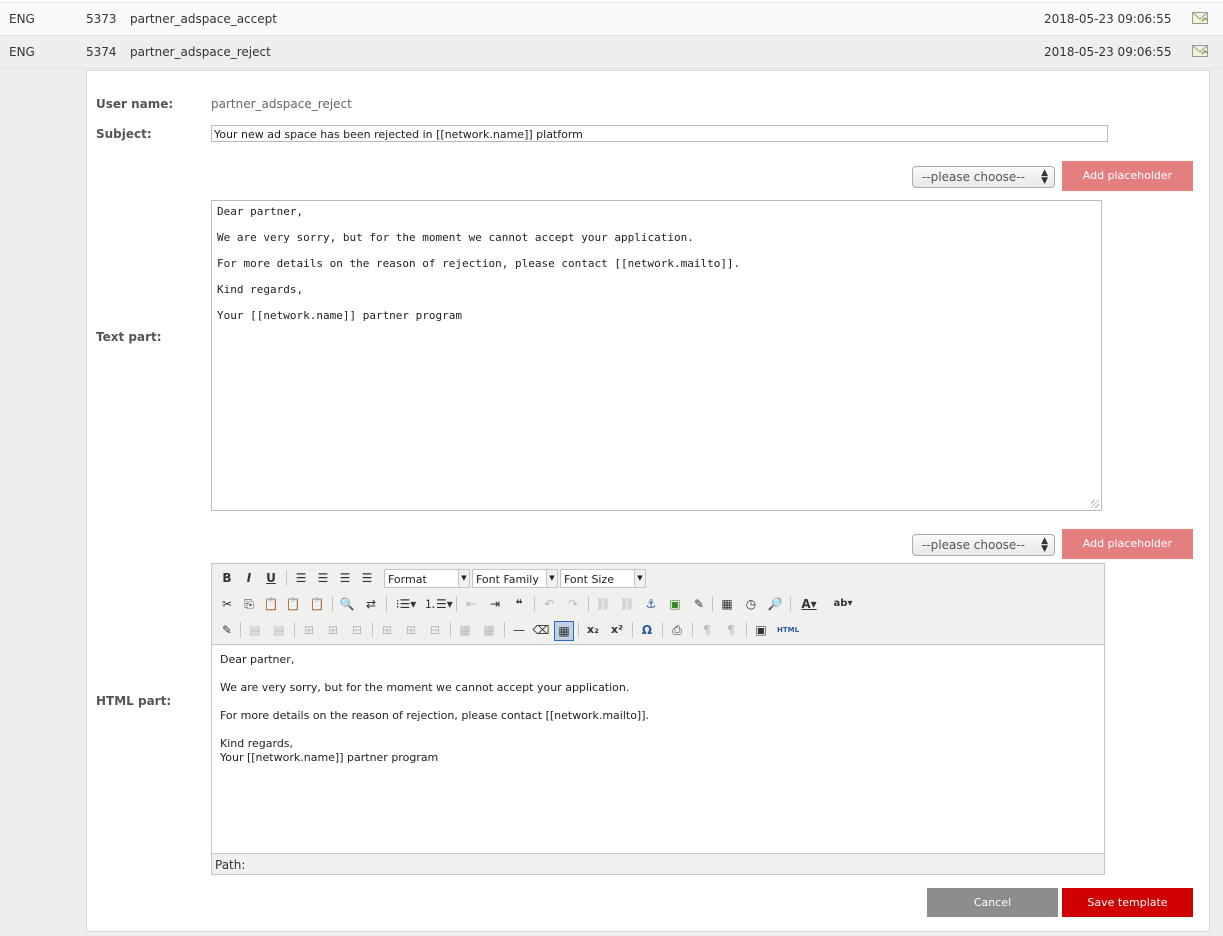 The height and width of the screenshot is (936, 1223). I want to click on visual-aid-icon: ▦, so click(564, 631).